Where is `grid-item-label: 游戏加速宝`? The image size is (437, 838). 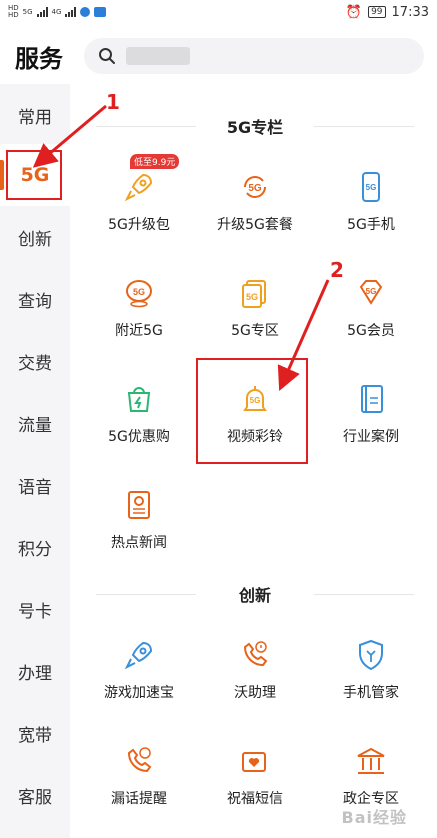 grid-item-label: 游戏加速宝 is located at coordinates (139, 693).